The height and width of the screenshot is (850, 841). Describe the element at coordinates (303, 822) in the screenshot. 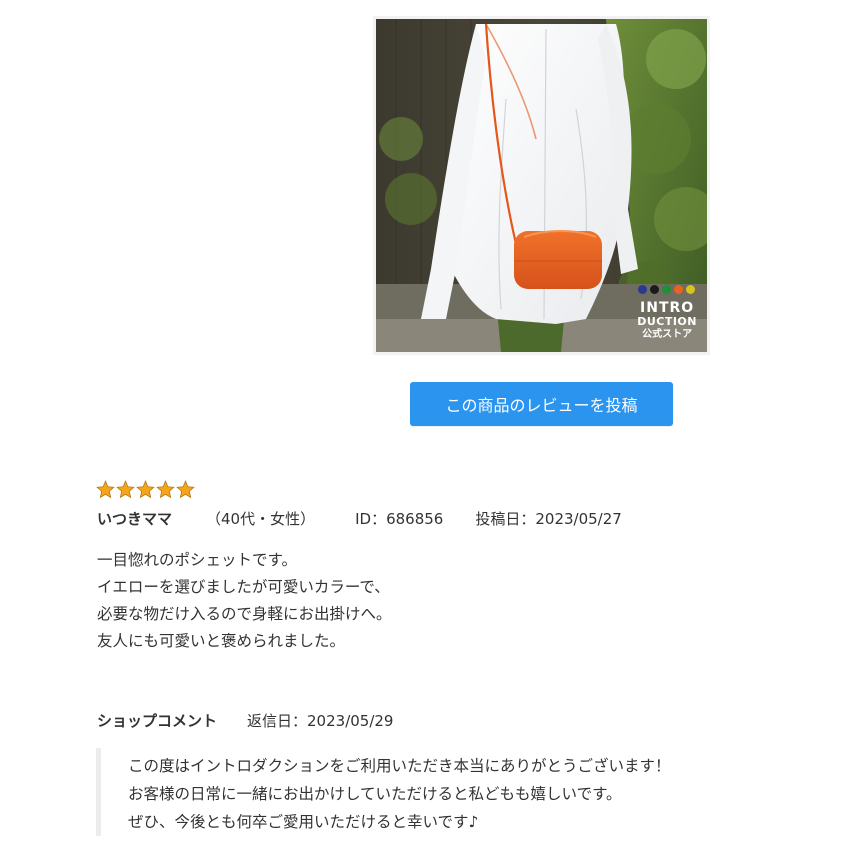

I see `shop-comment-line: ぜひ、今後とも何卒ご愛用いただけると幸いです♪` at that location.